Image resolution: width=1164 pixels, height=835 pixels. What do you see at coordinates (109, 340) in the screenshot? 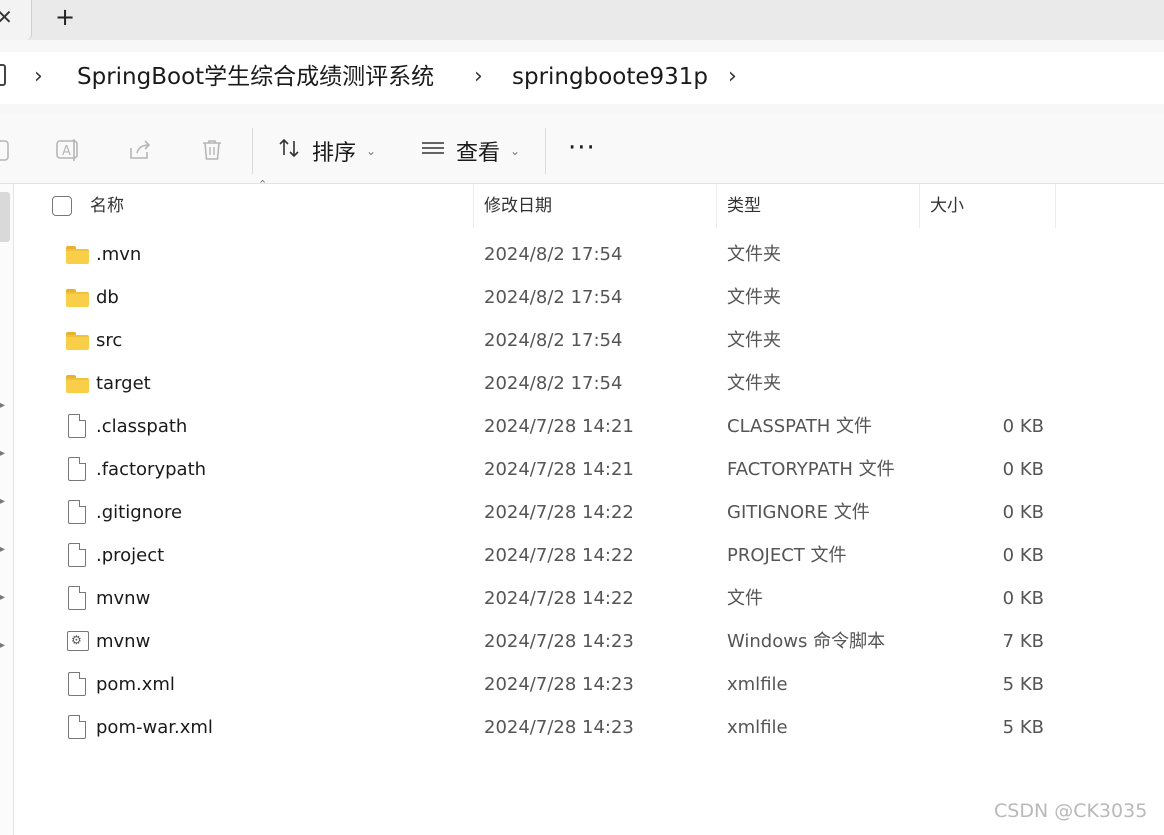
I see `file-name: src` at bounding box center [109, 340].